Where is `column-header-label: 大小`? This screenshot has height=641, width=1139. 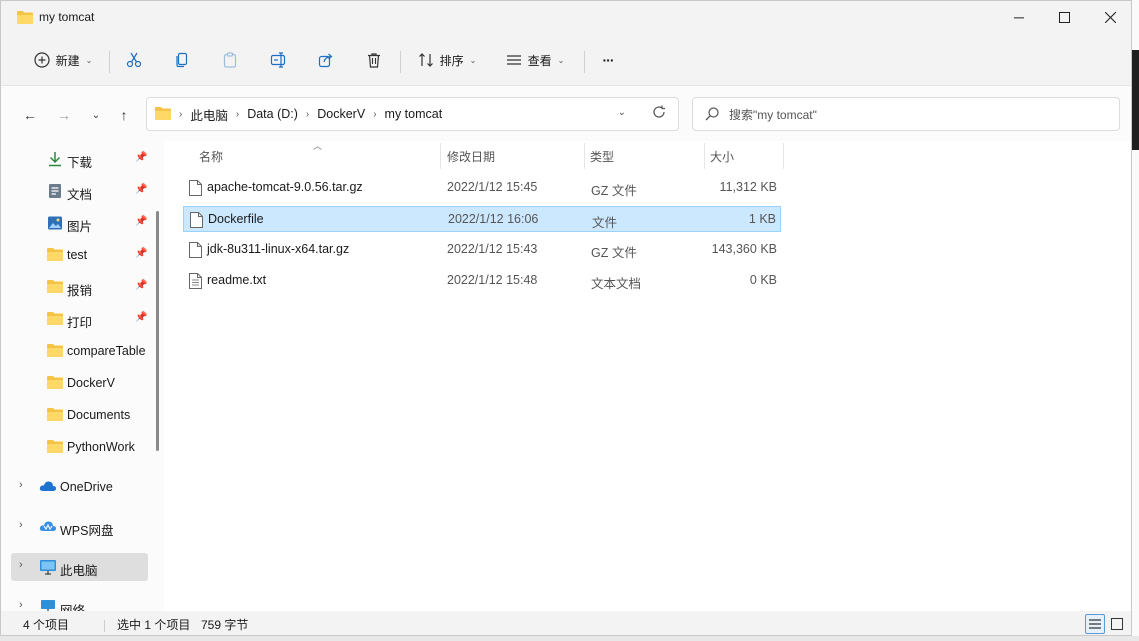
column-header-label: 大小 is located at coordinates (722, 156).